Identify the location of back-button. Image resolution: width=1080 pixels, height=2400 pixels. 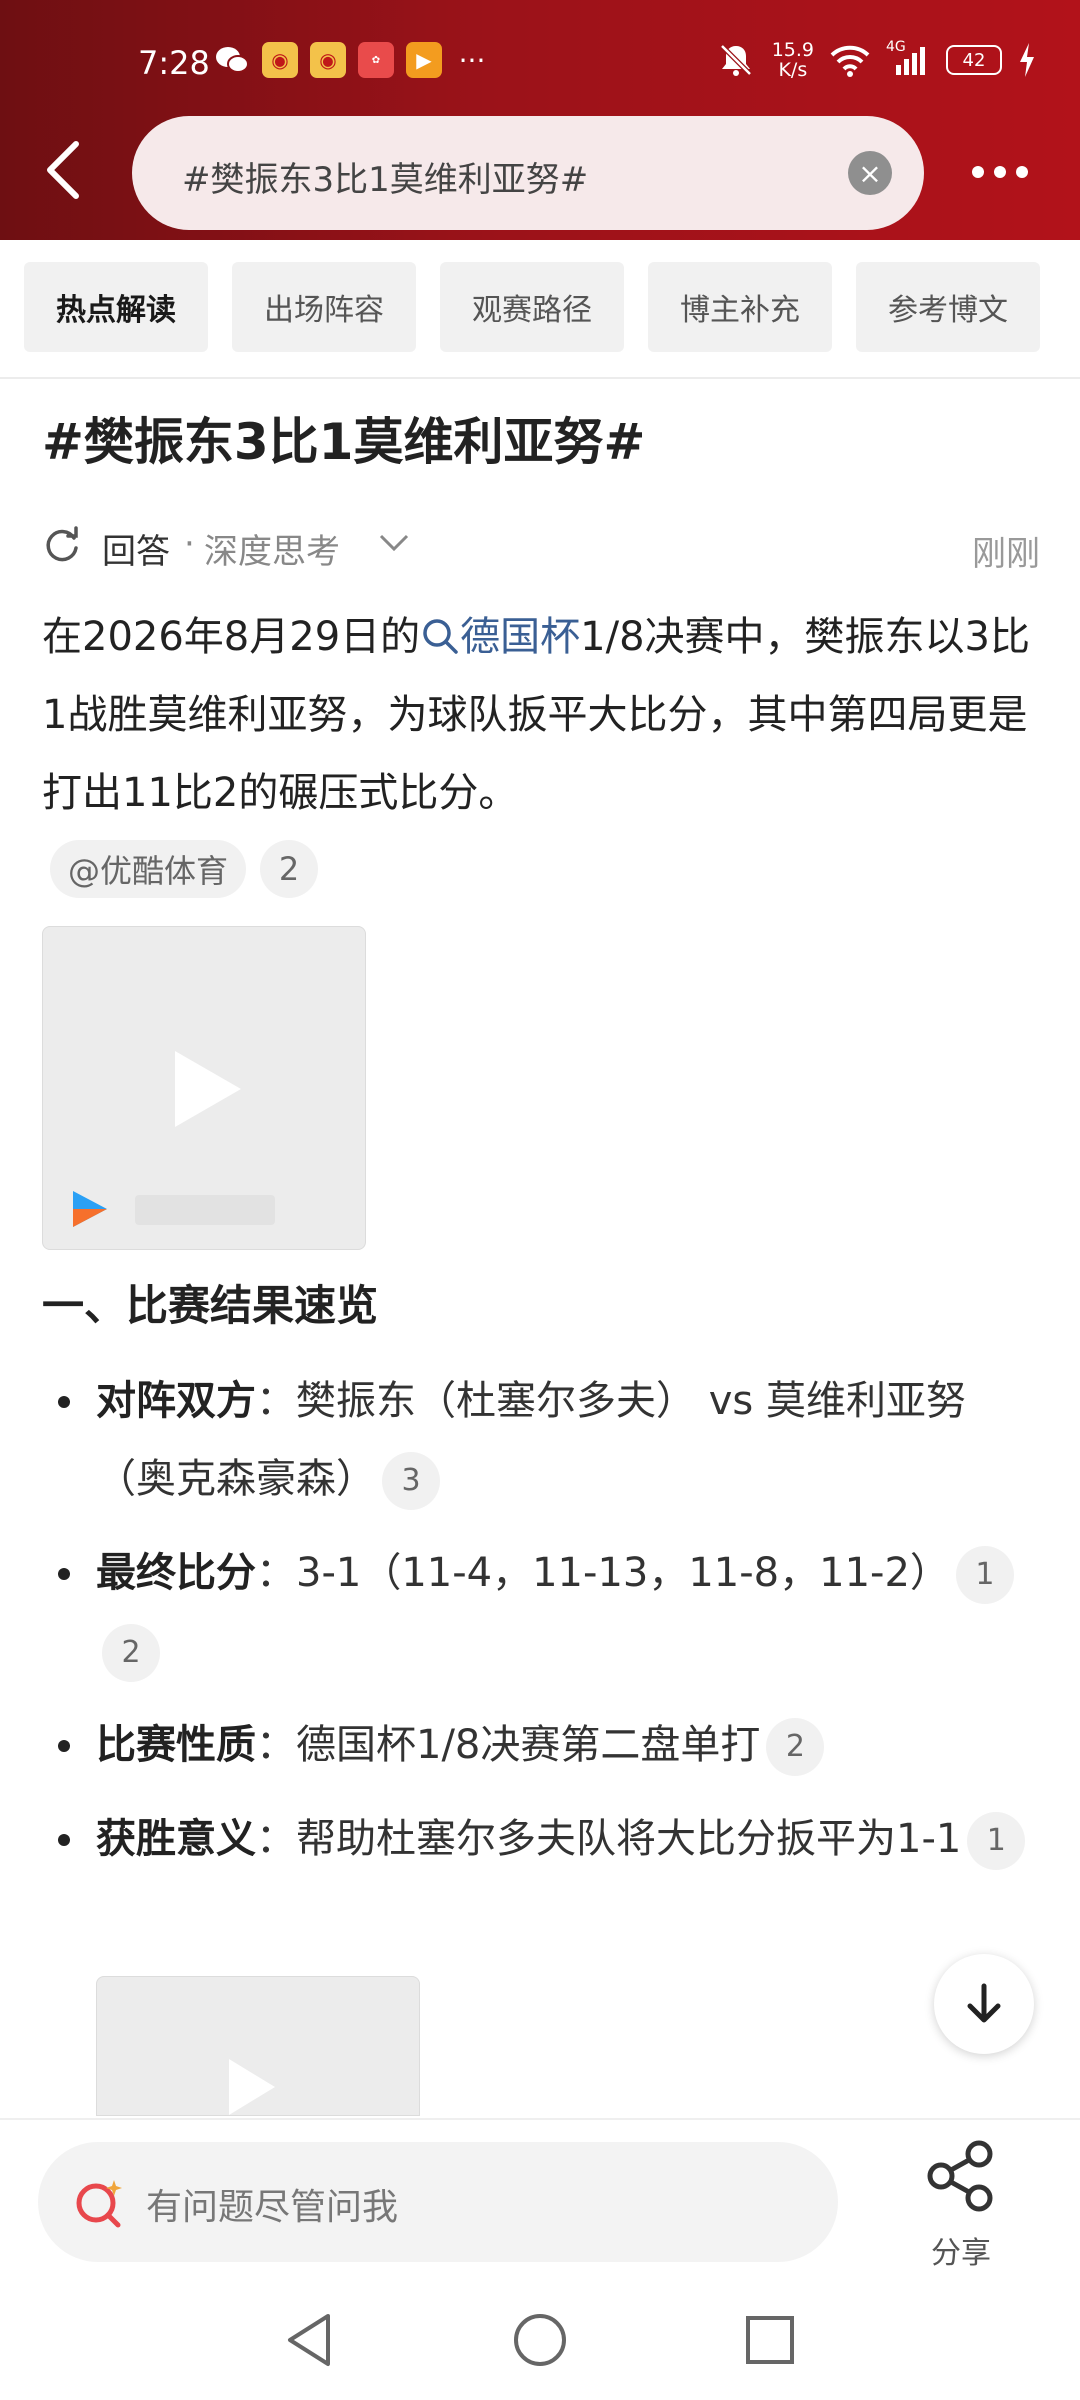
(65, 170).